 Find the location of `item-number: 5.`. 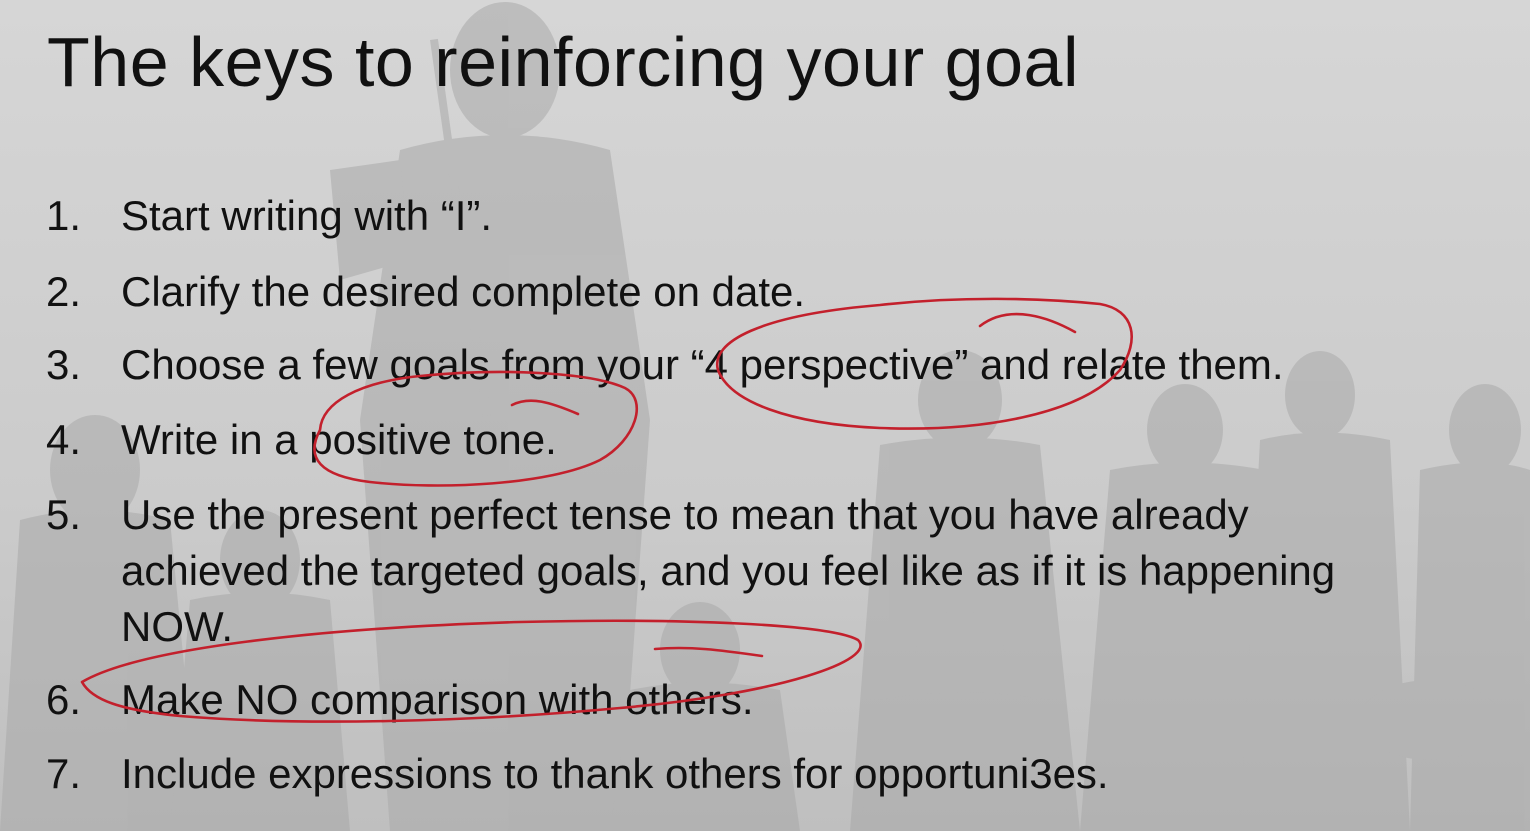

item-number: 5. is located at coordinates (64, 514).